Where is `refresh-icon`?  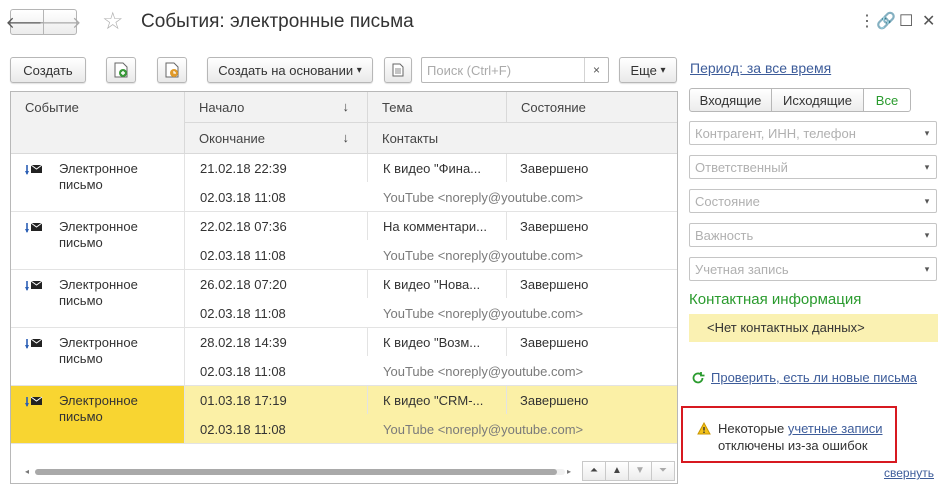
refresh-icon is located at coordinates (698, 377).